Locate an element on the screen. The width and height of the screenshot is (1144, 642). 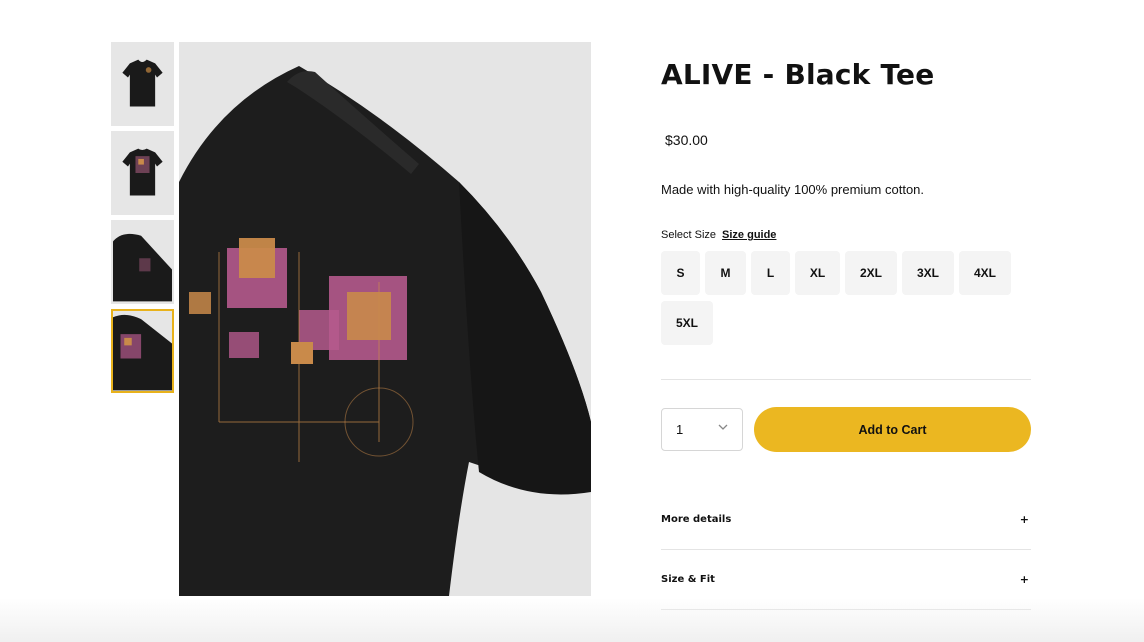
thumbnail-detail-selected is located at coordinates (142, 351).